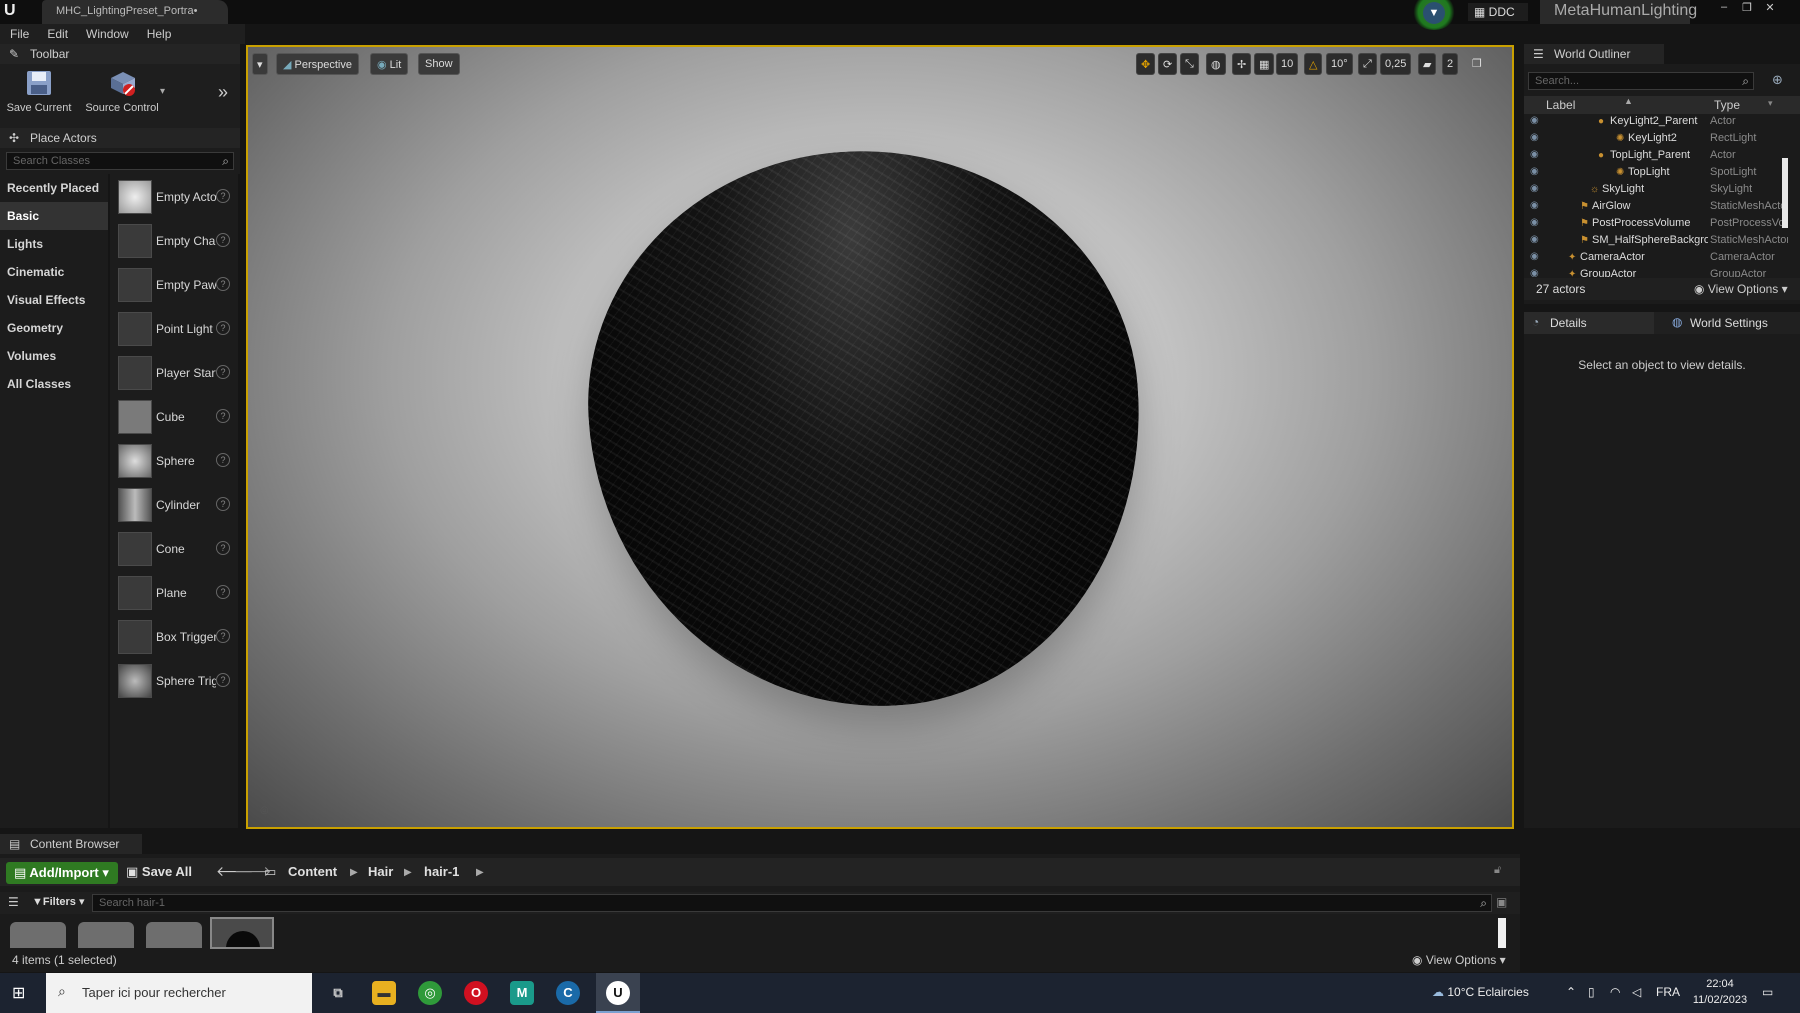 The image size is (1800, 1013). I want to click on viewport-options-dropdown: ▾, so click(260, 64).